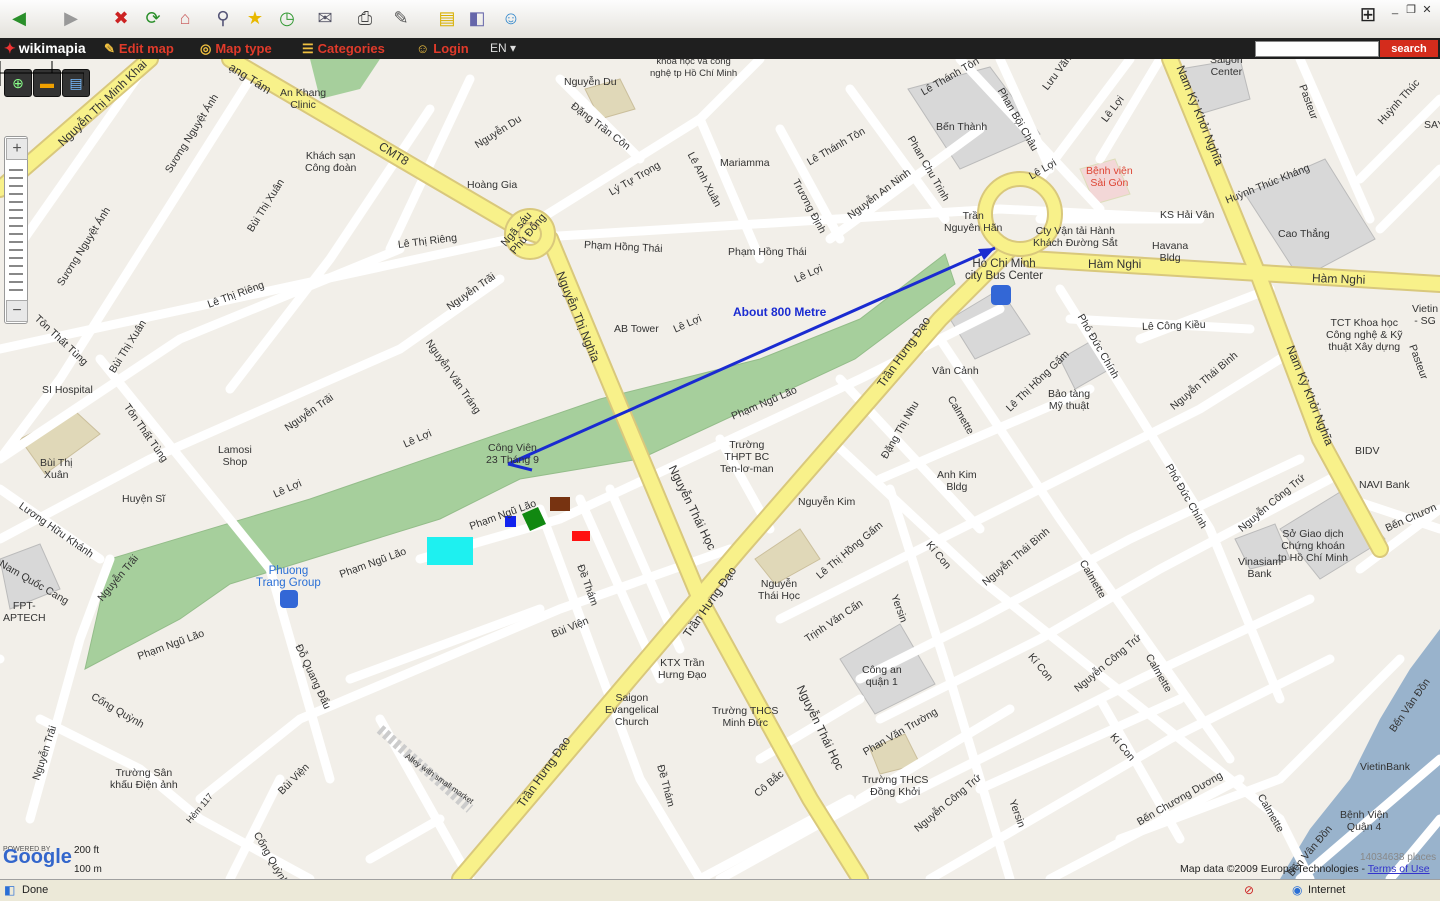  Describe the element at coordinates (1385, 767) in the screenshot. I see `place-vietinbank: VietinBank` at that location.